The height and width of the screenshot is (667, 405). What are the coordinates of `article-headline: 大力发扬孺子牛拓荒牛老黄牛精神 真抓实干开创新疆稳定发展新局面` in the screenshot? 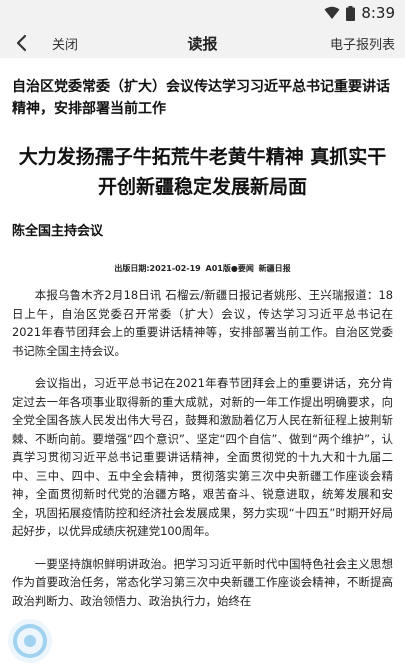 It's located at (202, 172).